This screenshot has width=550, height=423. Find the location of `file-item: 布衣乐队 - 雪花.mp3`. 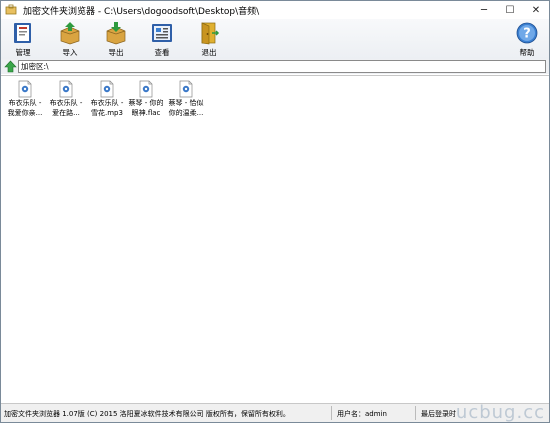

file-item: 布衣乐队 - 雪花.mp3 is located at coordinates (107, 99).